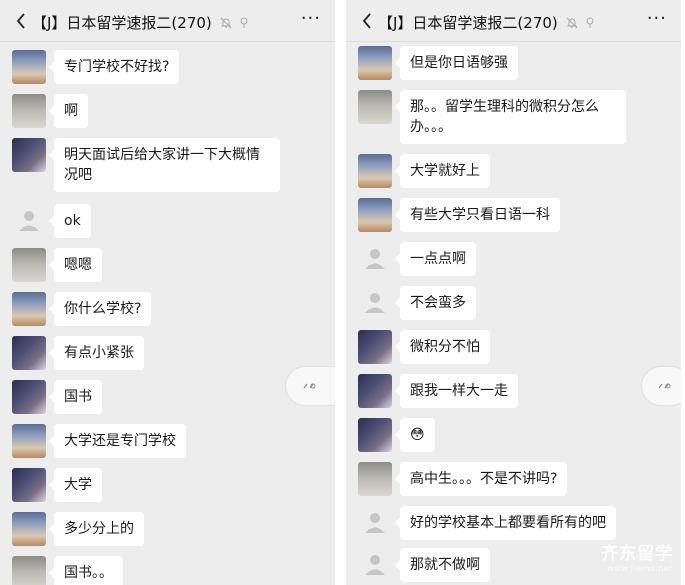 The image size is (685, 585). I want to click on message-bubble: 你什么学校?, so click(100, 309).